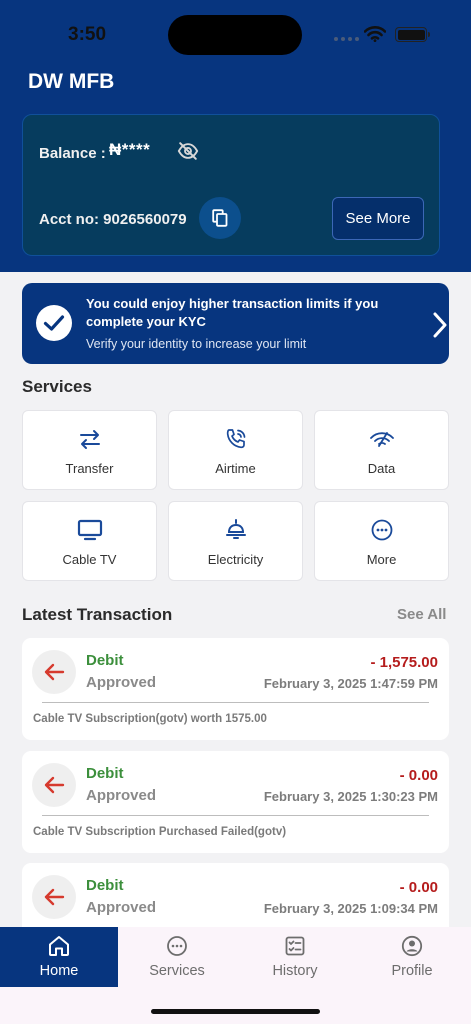 This screenshot has height=1024, width=471. What do you see at coordinates (90, 530) in the screenshot?
I see `tv-icon` at bounding box center [90, 530].